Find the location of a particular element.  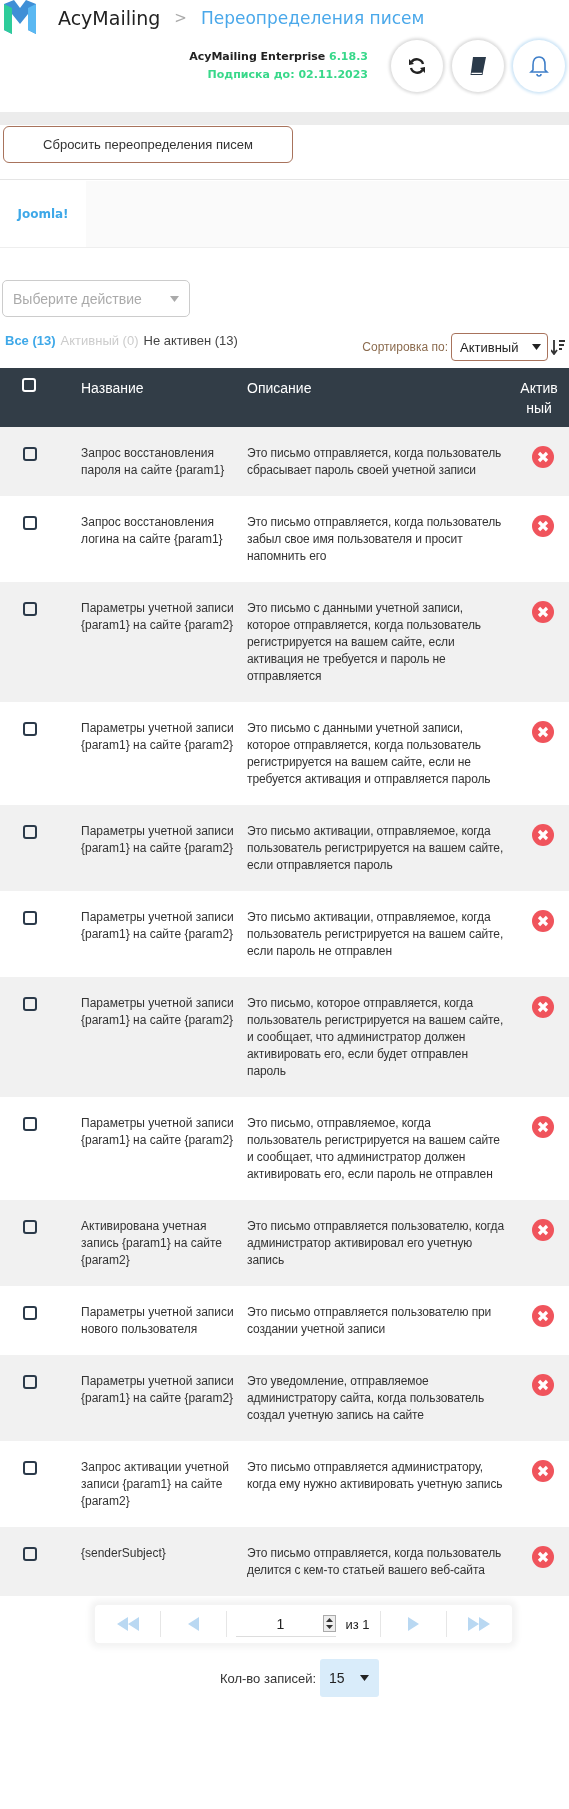

email-description: Это письмо, отправляемое, когда пользователь регистрируется на вашем сайте и сообщает, что администратор должен активировать его, если пароль не отправлен is located at coordinates (374, 1149).